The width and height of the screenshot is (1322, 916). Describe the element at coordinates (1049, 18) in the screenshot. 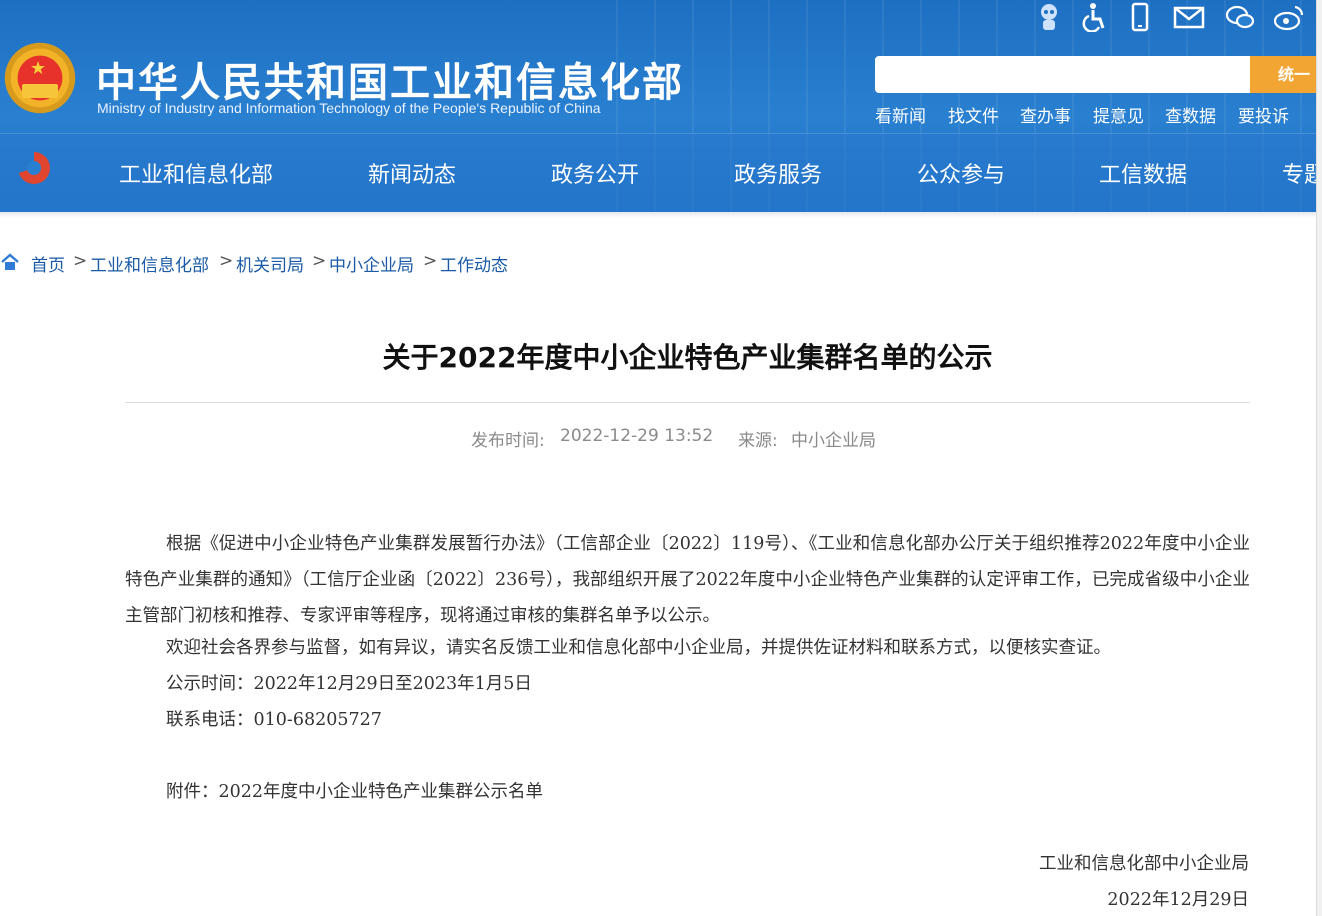

I see `robot-icon` at that location.